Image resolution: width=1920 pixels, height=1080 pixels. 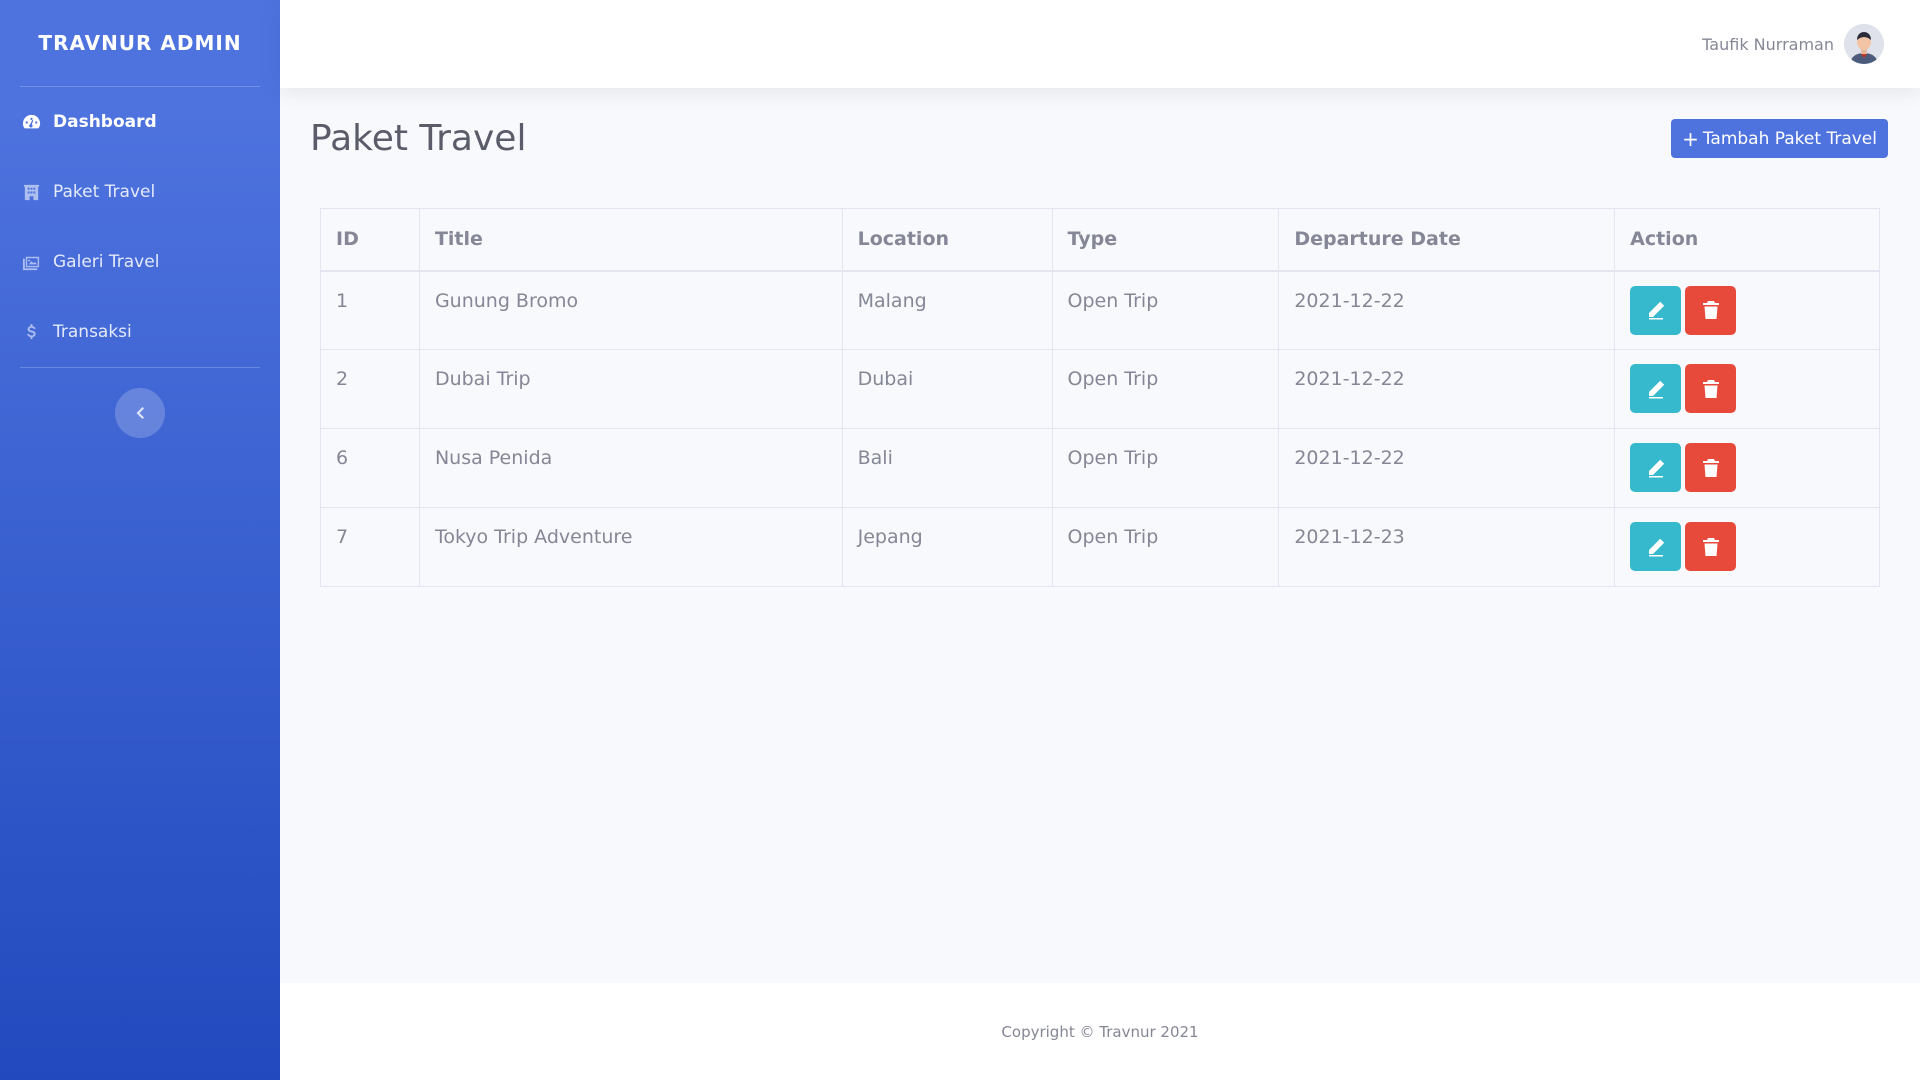 I want to click on cell-id: 2, so click(x=370, y=389).